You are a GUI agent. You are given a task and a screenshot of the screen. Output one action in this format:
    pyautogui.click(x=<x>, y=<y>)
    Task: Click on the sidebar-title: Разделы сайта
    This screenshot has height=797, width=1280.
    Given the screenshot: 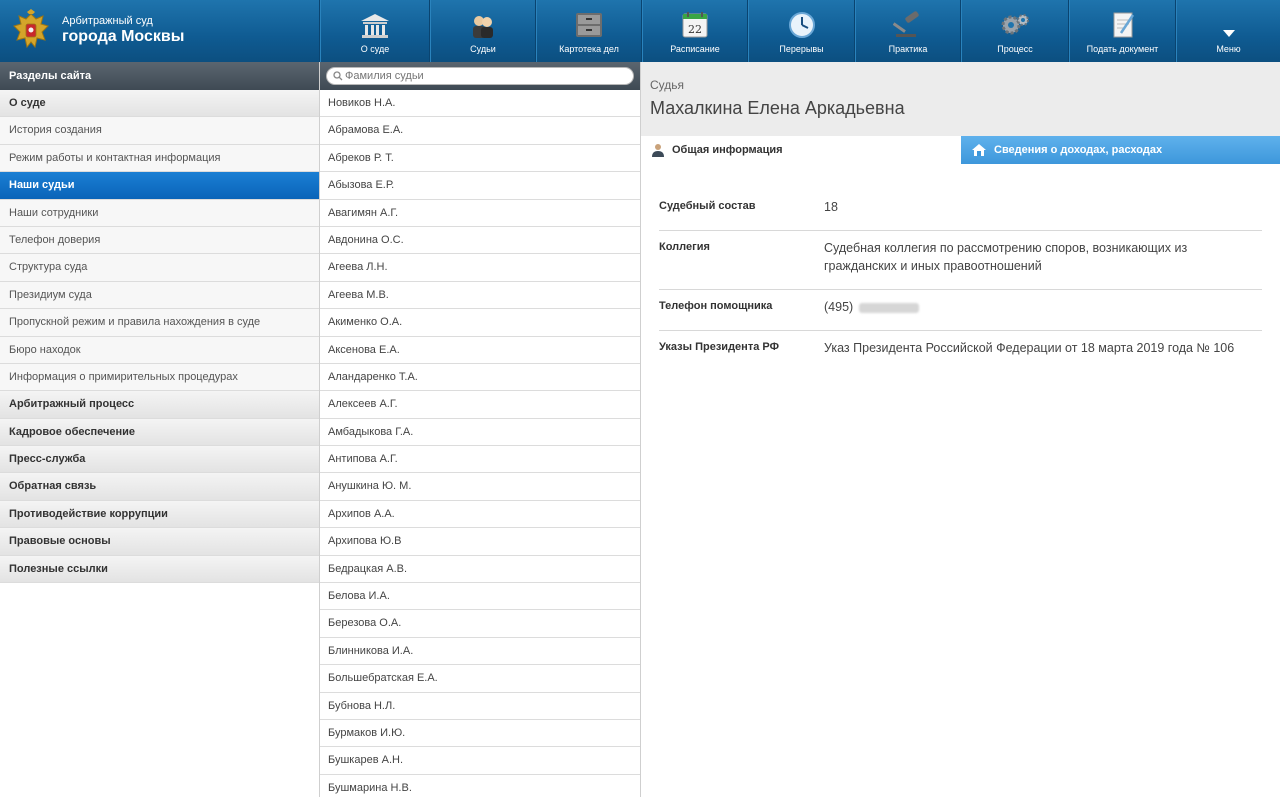 What is the action you would take?
    pyautogui.click(x=159, y=76)
    